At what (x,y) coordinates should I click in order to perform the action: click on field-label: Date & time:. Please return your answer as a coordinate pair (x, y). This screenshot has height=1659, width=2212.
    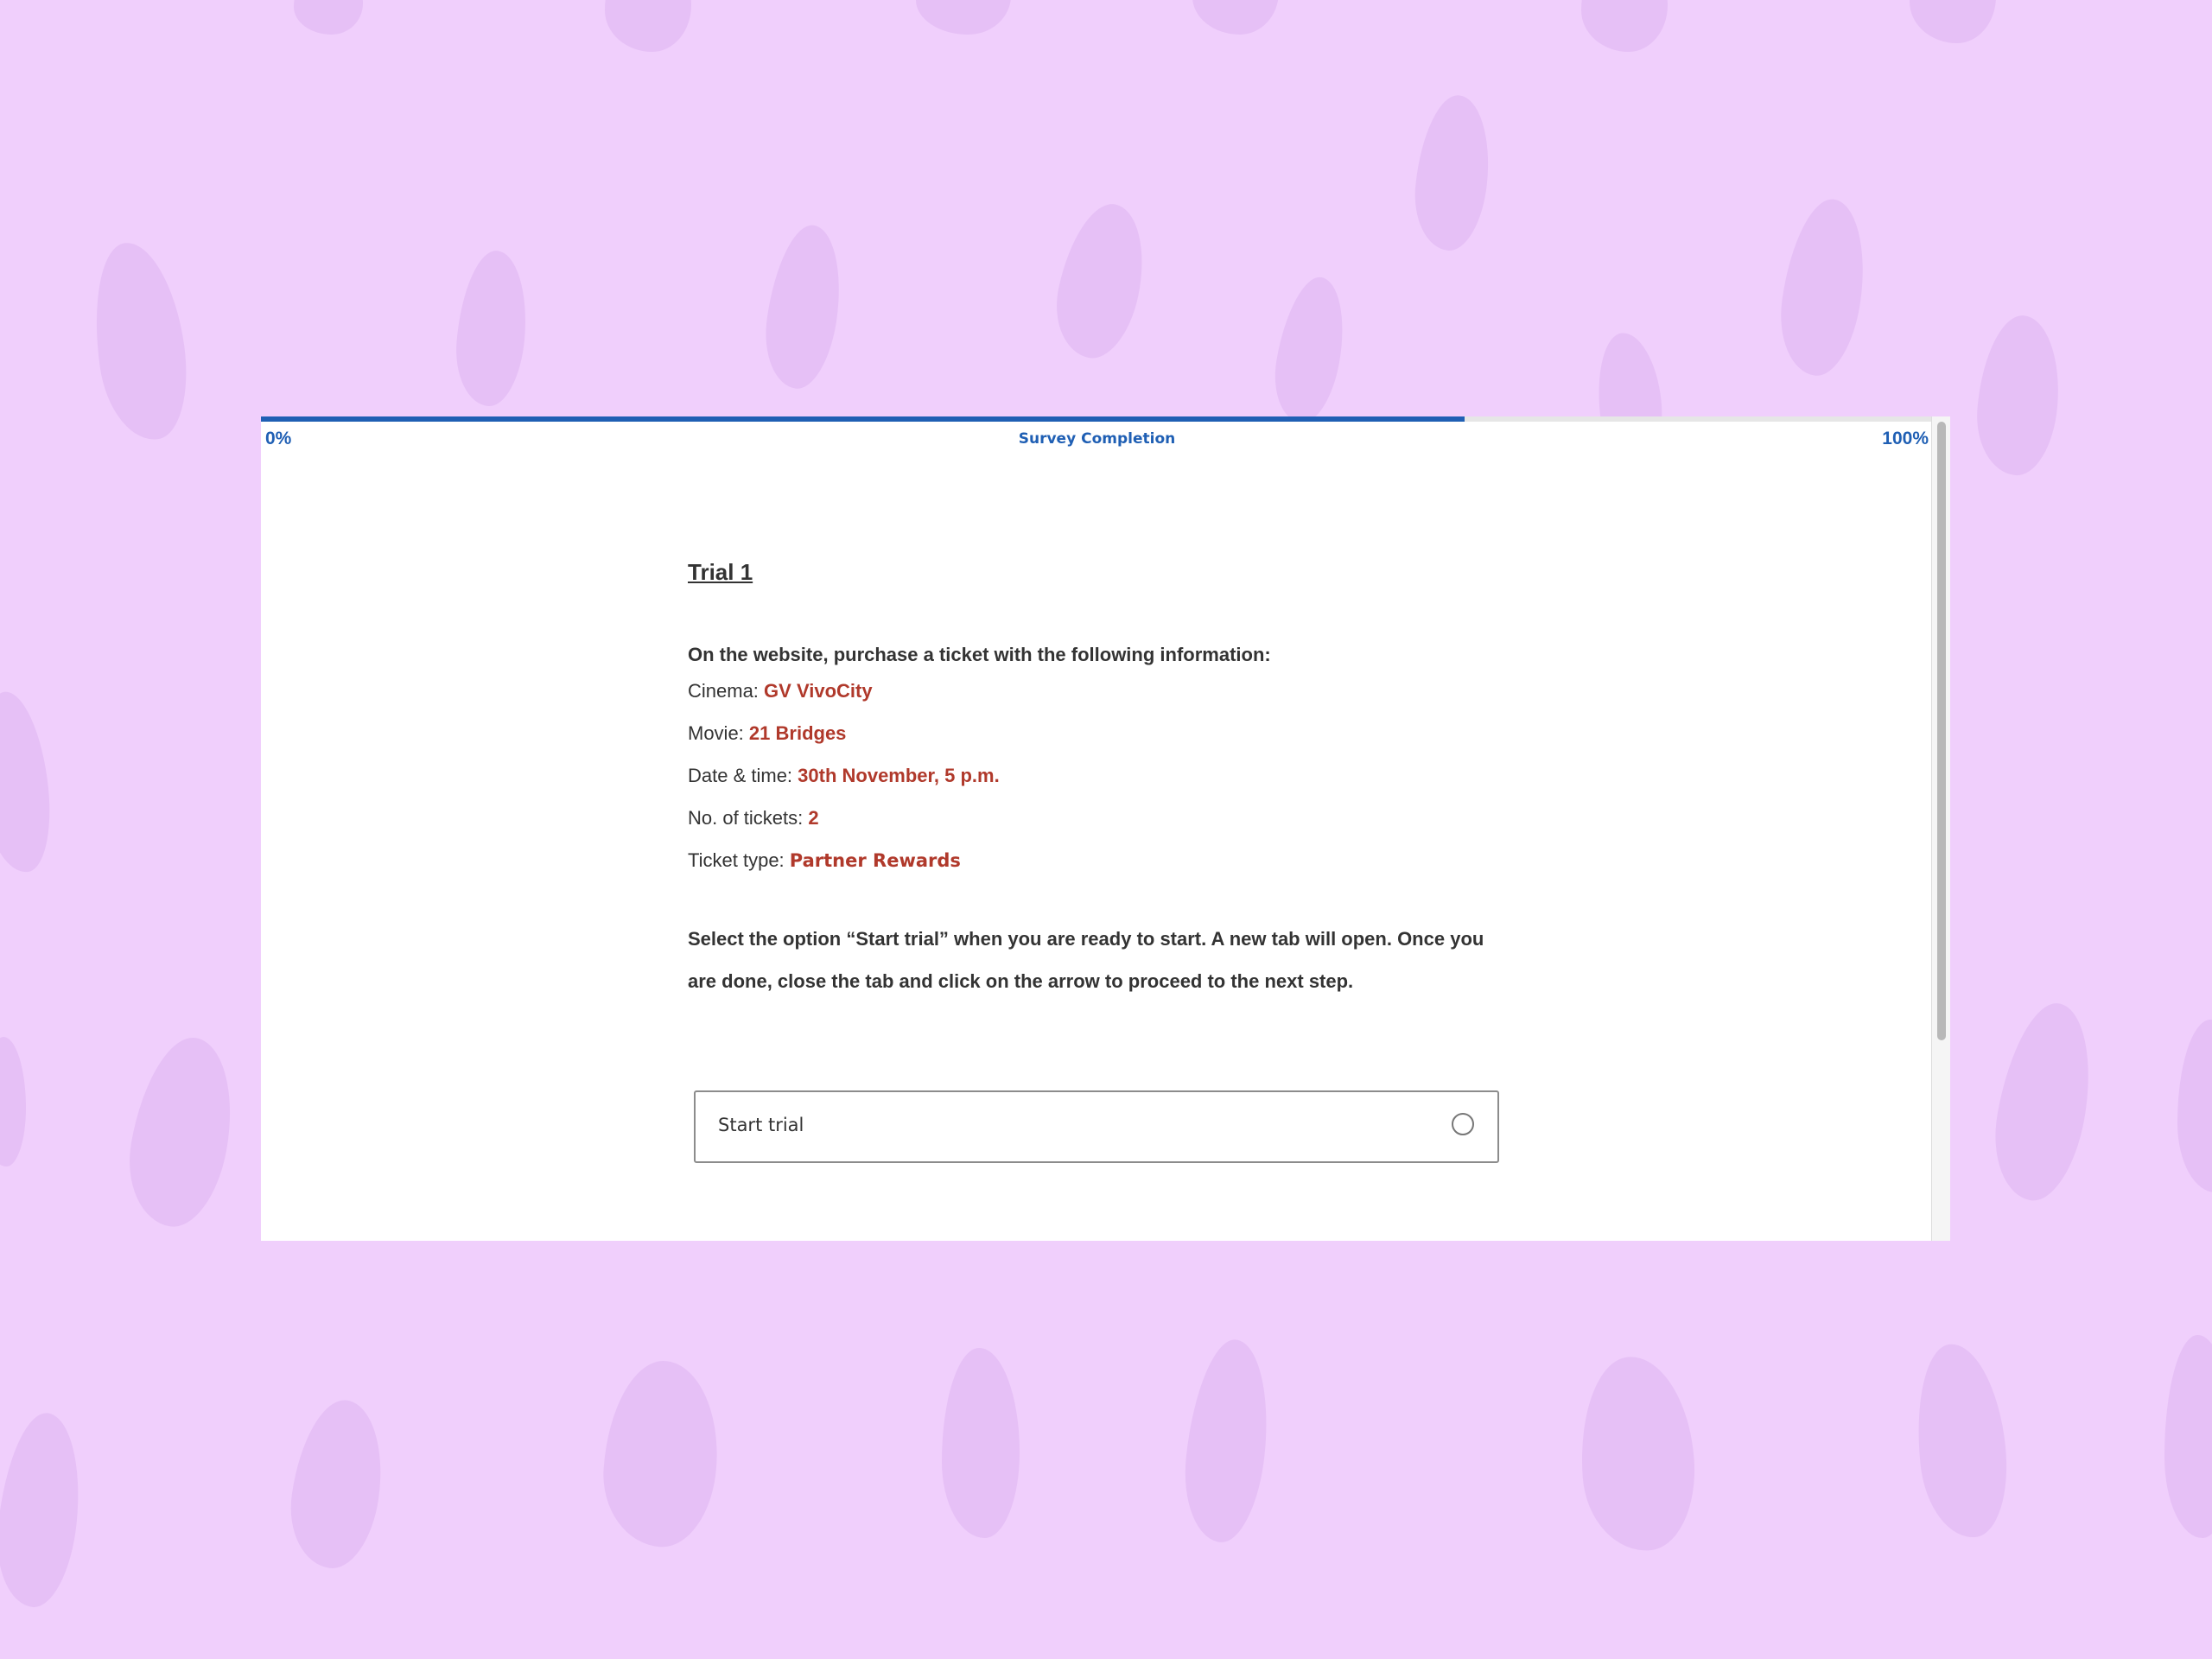
    Looking at the image, I should click on (743, 775).